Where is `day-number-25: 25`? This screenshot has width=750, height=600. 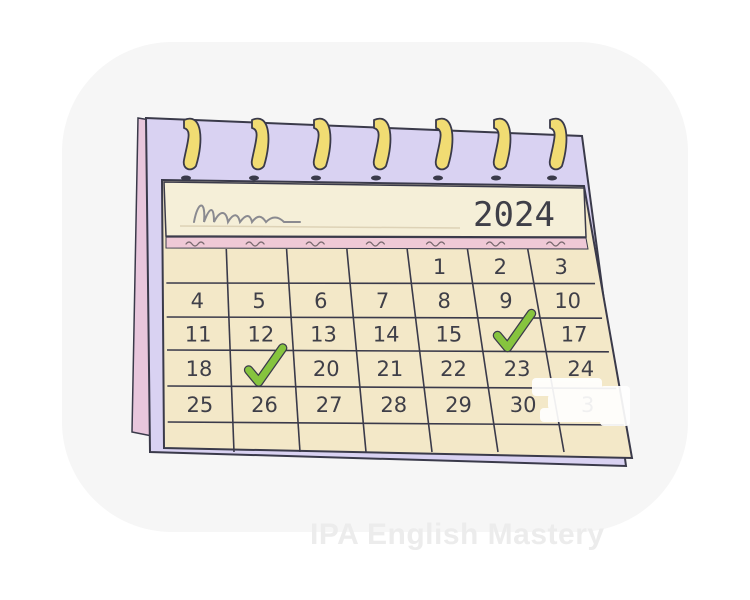
day-number-25: 25 is located at coordinates (199, 405).